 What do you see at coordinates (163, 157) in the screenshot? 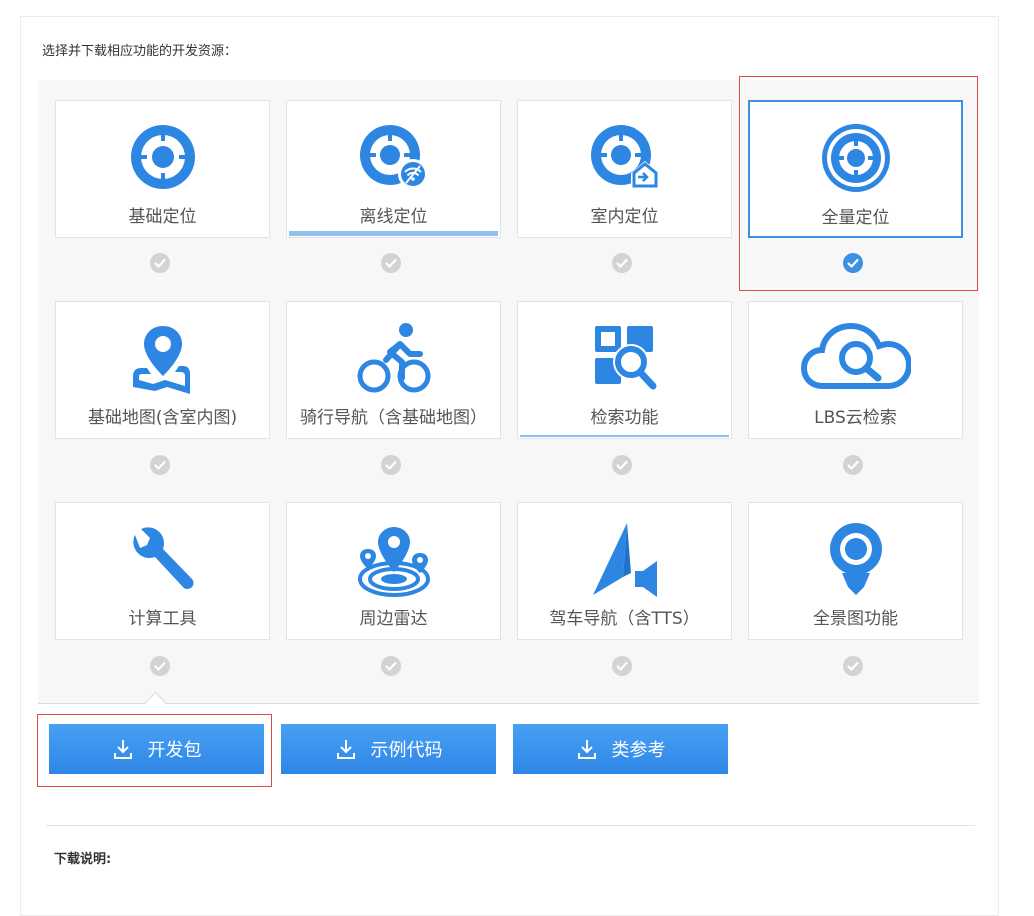
I see `location-target-icon` at bounding box center [163, 157].